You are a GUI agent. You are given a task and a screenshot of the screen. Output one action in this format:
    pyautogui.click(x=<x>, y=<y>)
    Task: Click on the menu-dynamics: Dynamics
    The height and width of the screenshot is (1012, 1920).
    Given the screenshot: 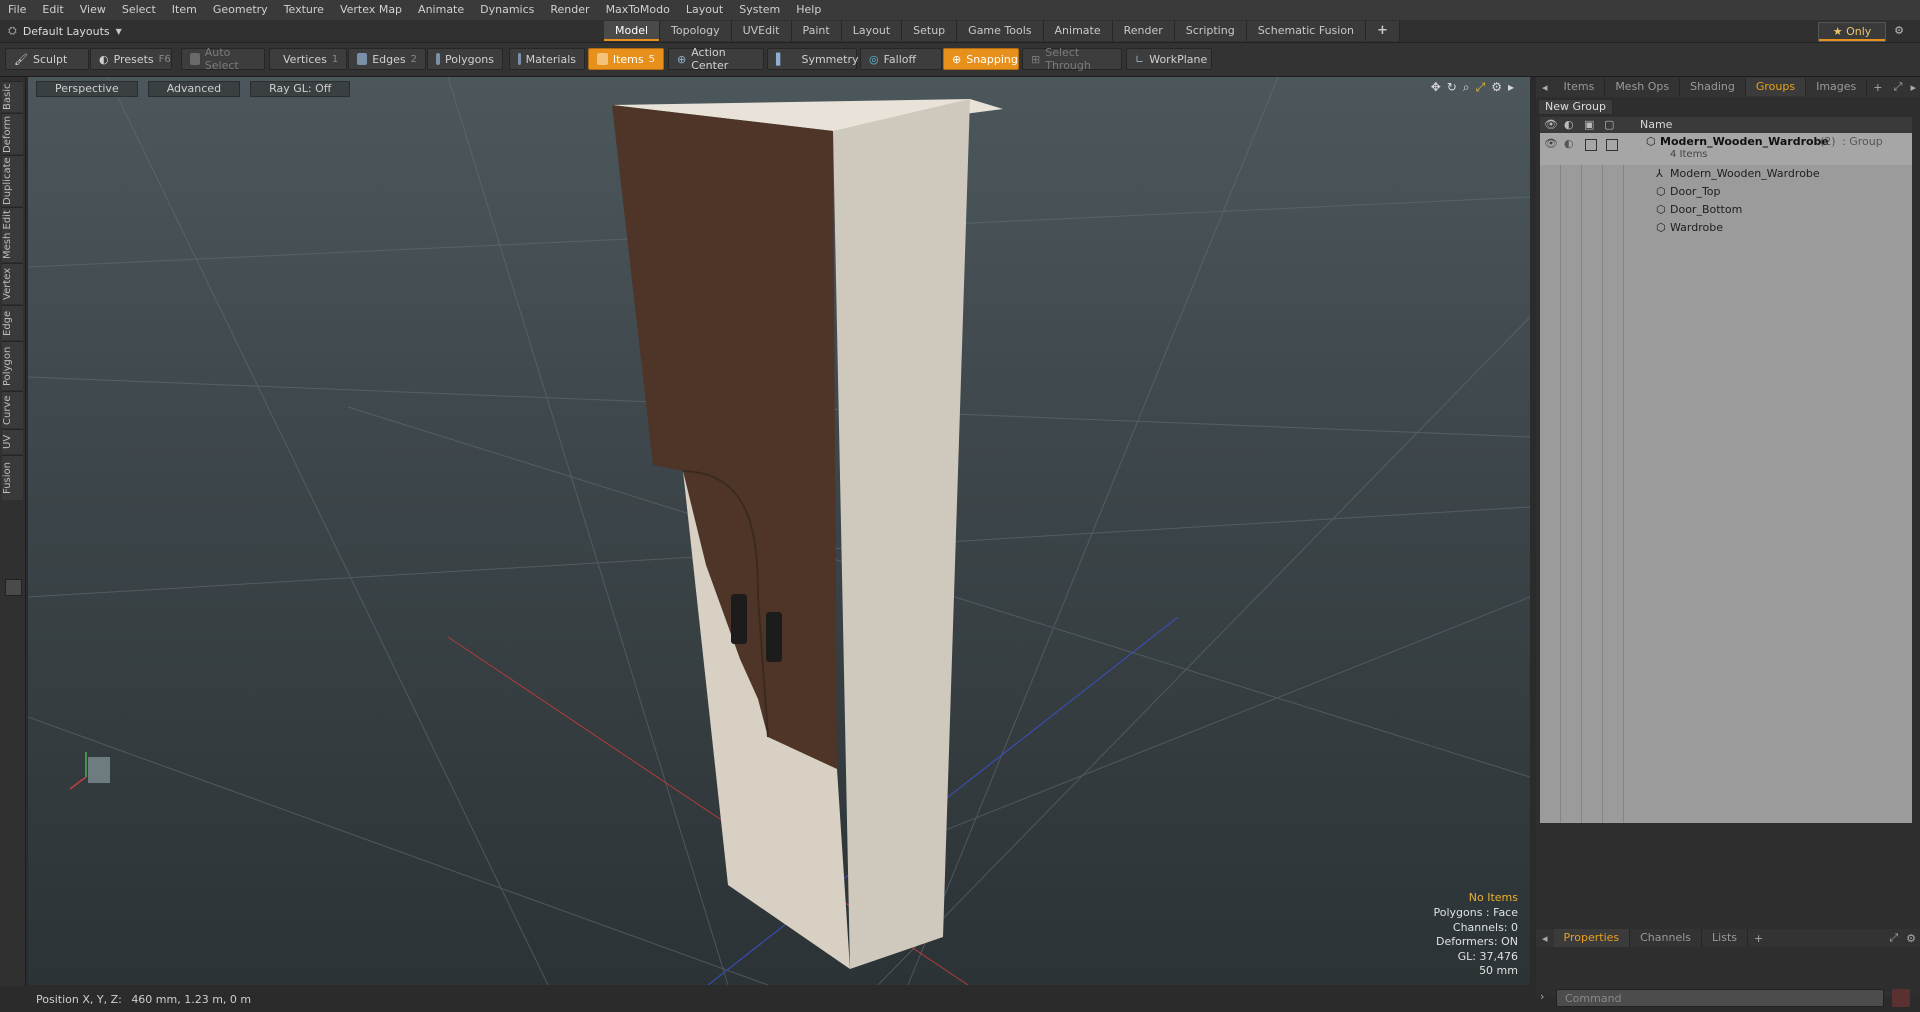 What is the action you would take?
    pyautogui.click(x=507, y=10)
    